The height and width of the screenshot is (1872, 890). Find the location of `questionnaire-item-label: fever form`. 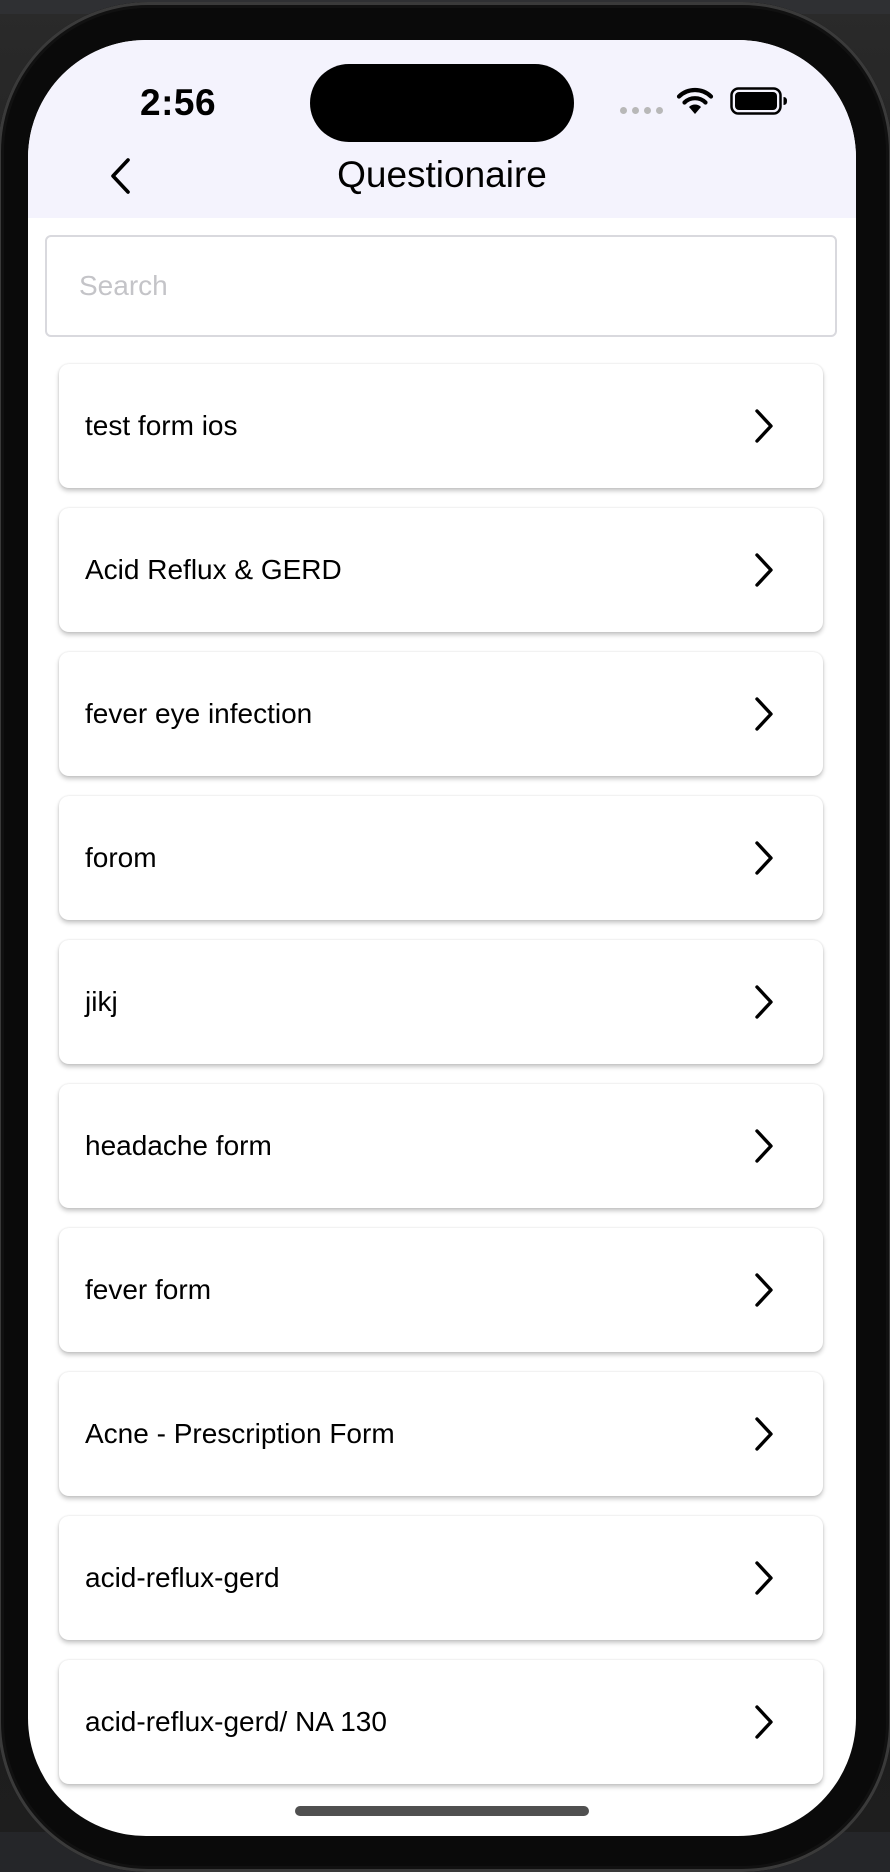

questionnaire-item-label: fever form is located at coordinates (148, 1289).